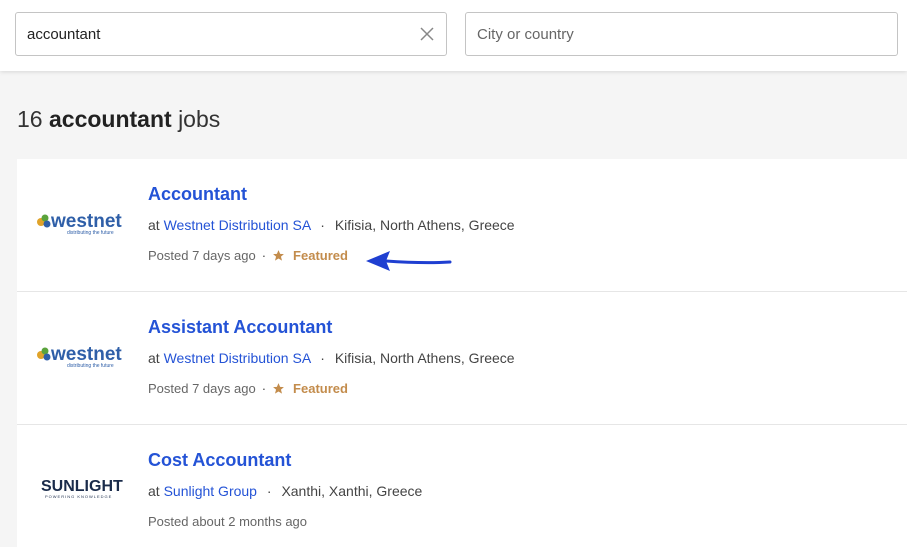 The height and width of the screenshot is (547, 907). I want to click on job-title-link: Accountant, so click(197, 194).